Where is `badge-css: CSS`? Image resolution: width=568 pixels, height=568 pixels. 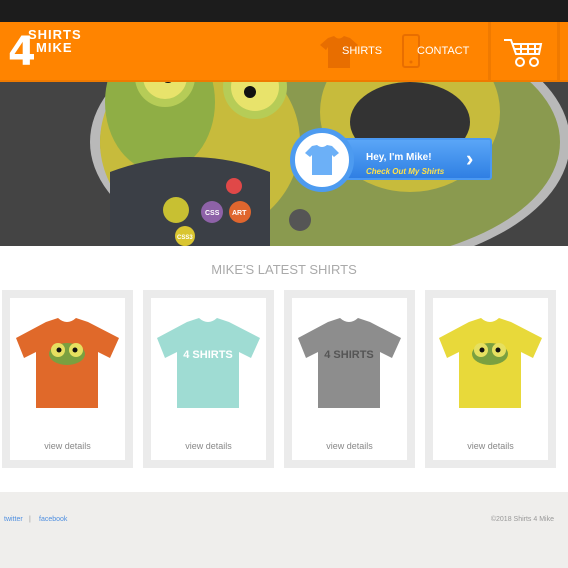
badge-css: CSS is located at coordinates (212, 213).